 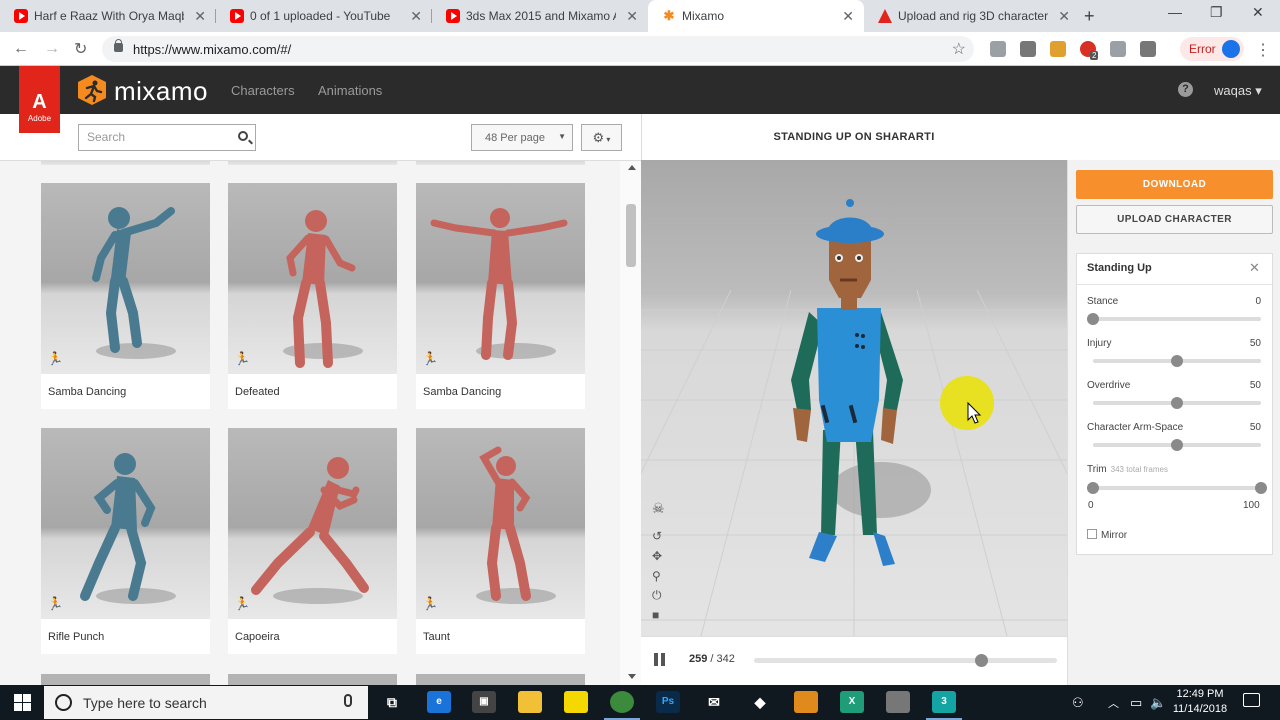 I want to click on download-button: DOWNLOAD, so click(x=1174, y=184).